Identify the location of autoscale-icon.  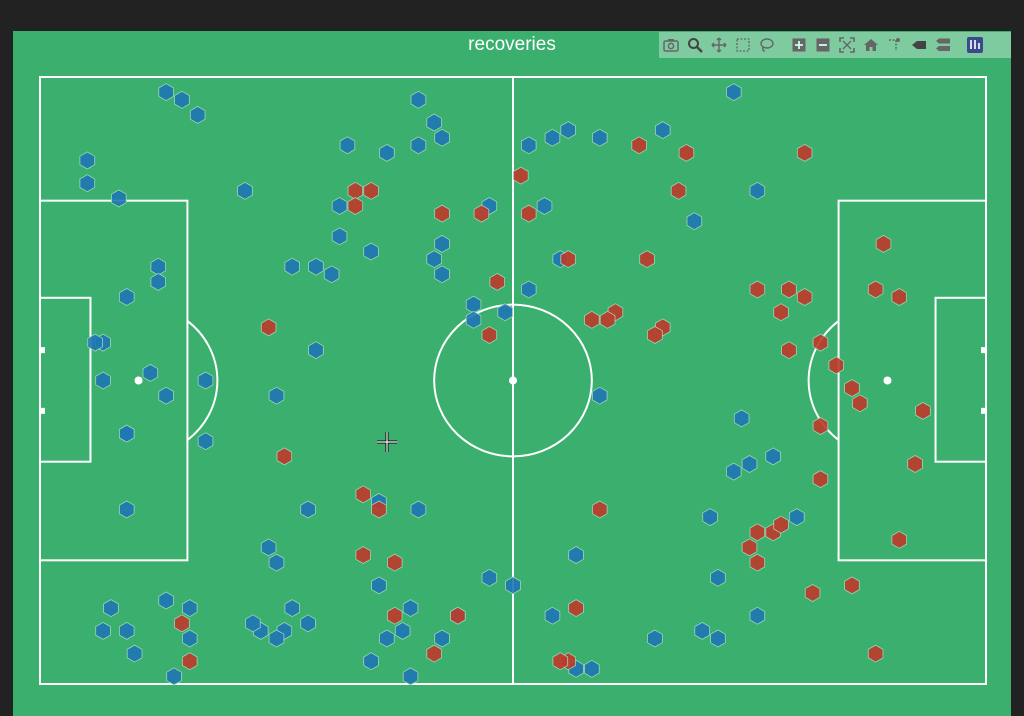
(847, 45).